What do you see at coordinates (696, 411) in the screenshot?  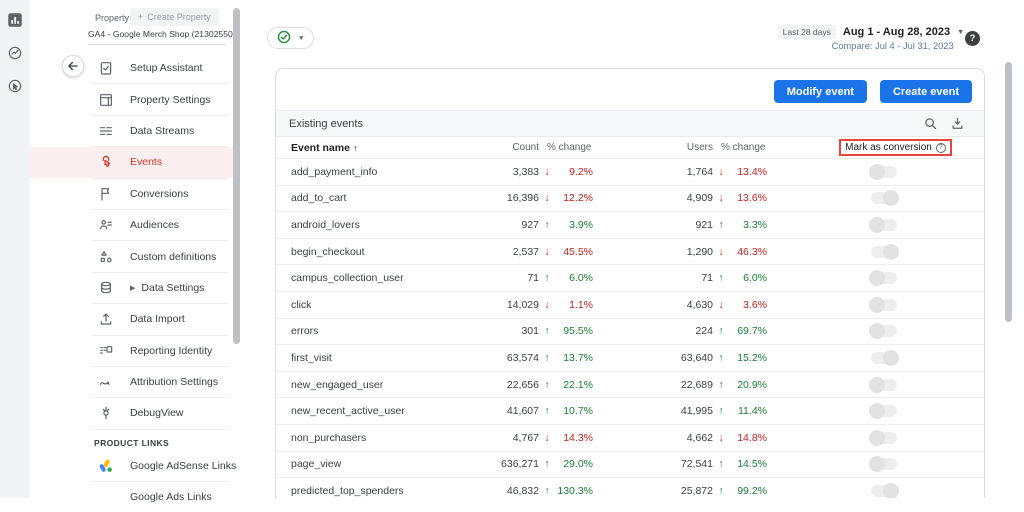 I see `event-users: 41,995` at bounding box center [696, 411].